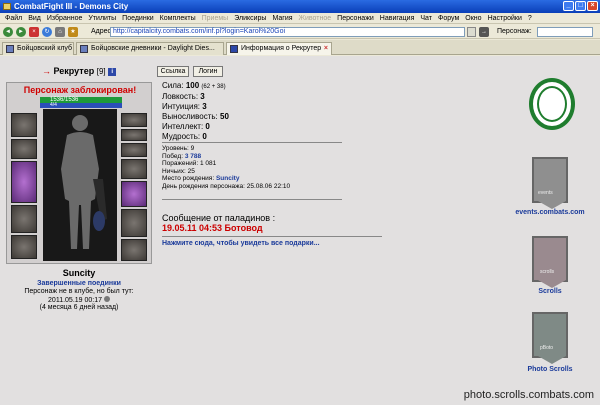 This screenshot has width=600, height=405. What do you see at coordinates (80, 90) in the screenshot?
I see `blocked-notice: Персонаж заблокирован!` at bounding box center [80, 90].